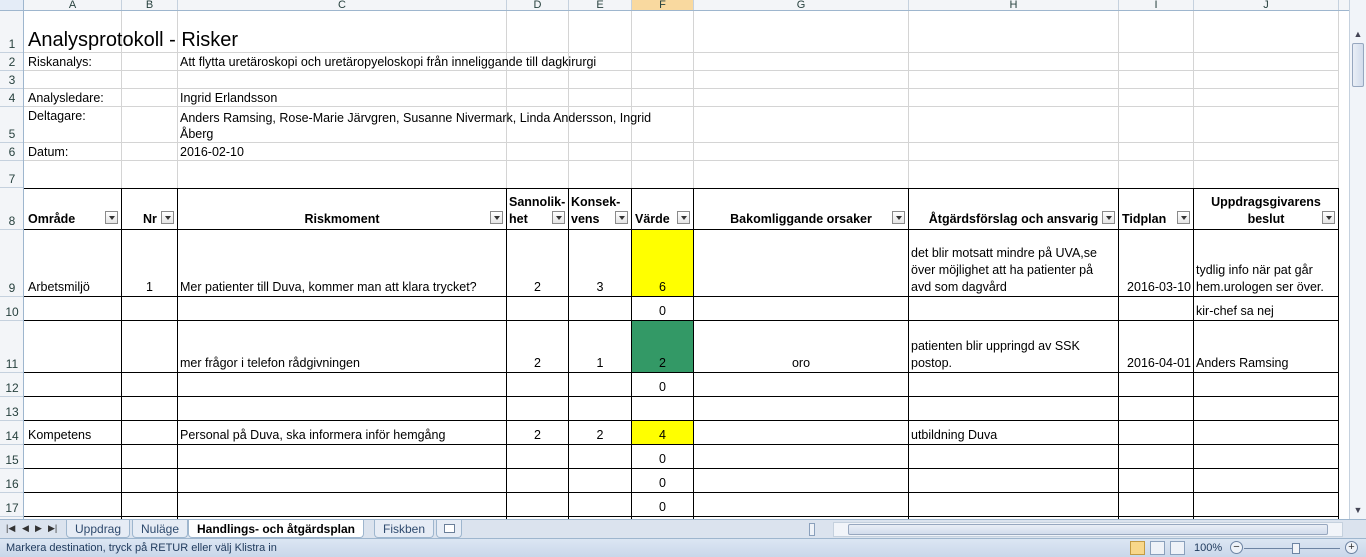 The width and height of the screenshot is (1366, 557). I want to click on normal-view-icon, so click(1137, 548).